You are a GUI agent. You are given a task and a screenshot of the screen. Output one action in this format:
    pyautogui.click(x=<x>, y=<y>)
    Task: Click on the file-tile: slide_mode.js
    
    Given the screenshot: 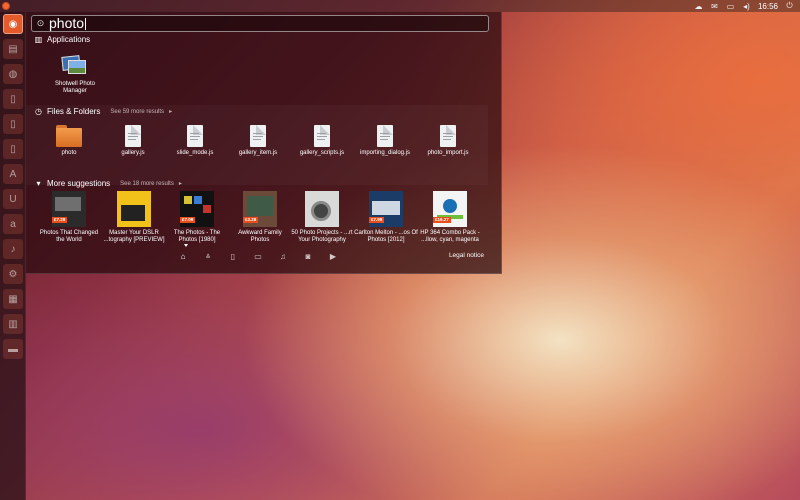 What is the action you would take?
    pyautogui.click(x=195, y=141)
    